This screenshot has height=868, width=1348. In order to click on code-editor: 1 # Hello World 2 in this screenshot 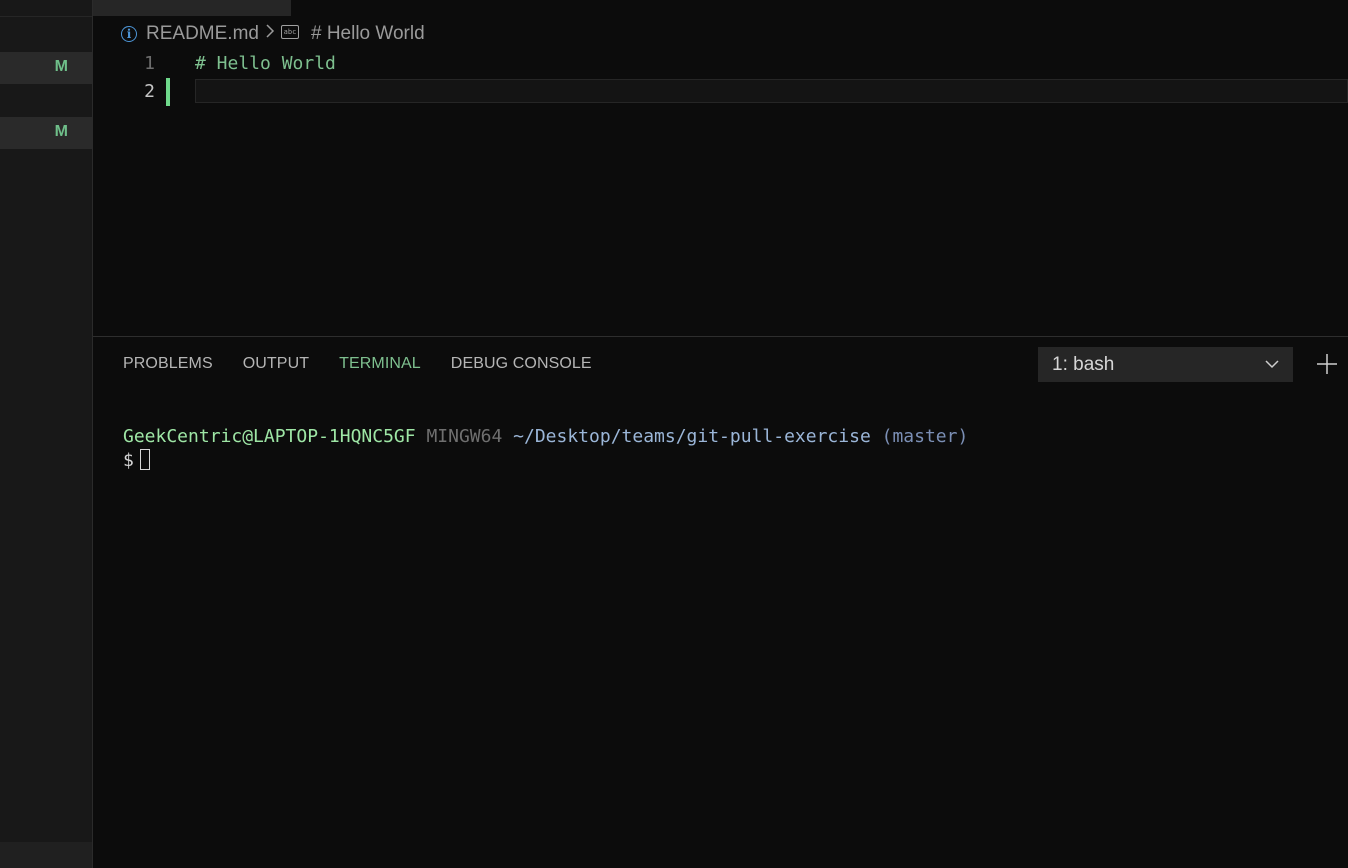, I will do `click(720, 78)`.